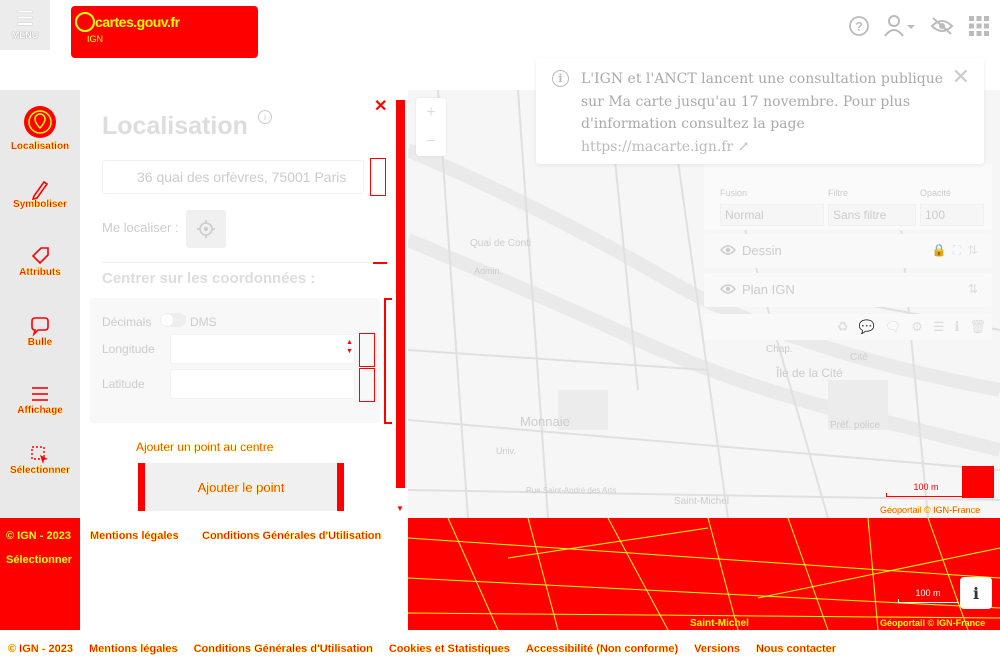 This screenshot has height=660, width=1000. I want to click on latitude-action-button, so click(367, 385).